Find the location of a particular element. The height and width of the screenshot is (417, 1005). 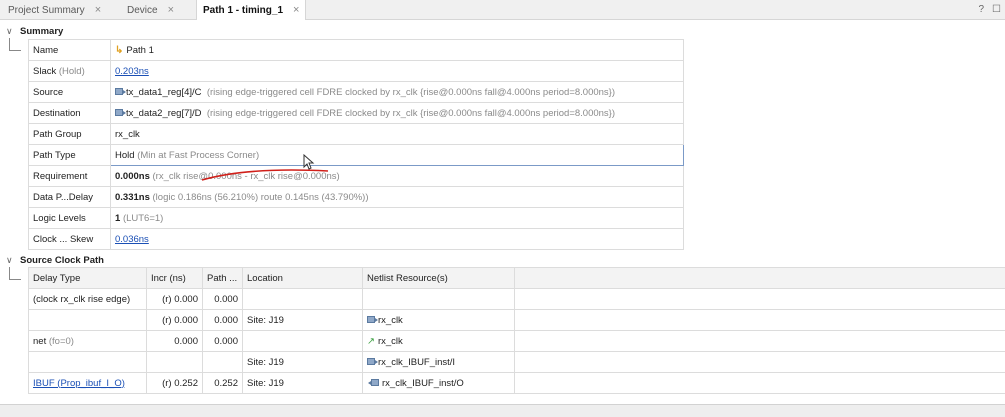

tab-device: Device × is located at coordinates (150, 10).